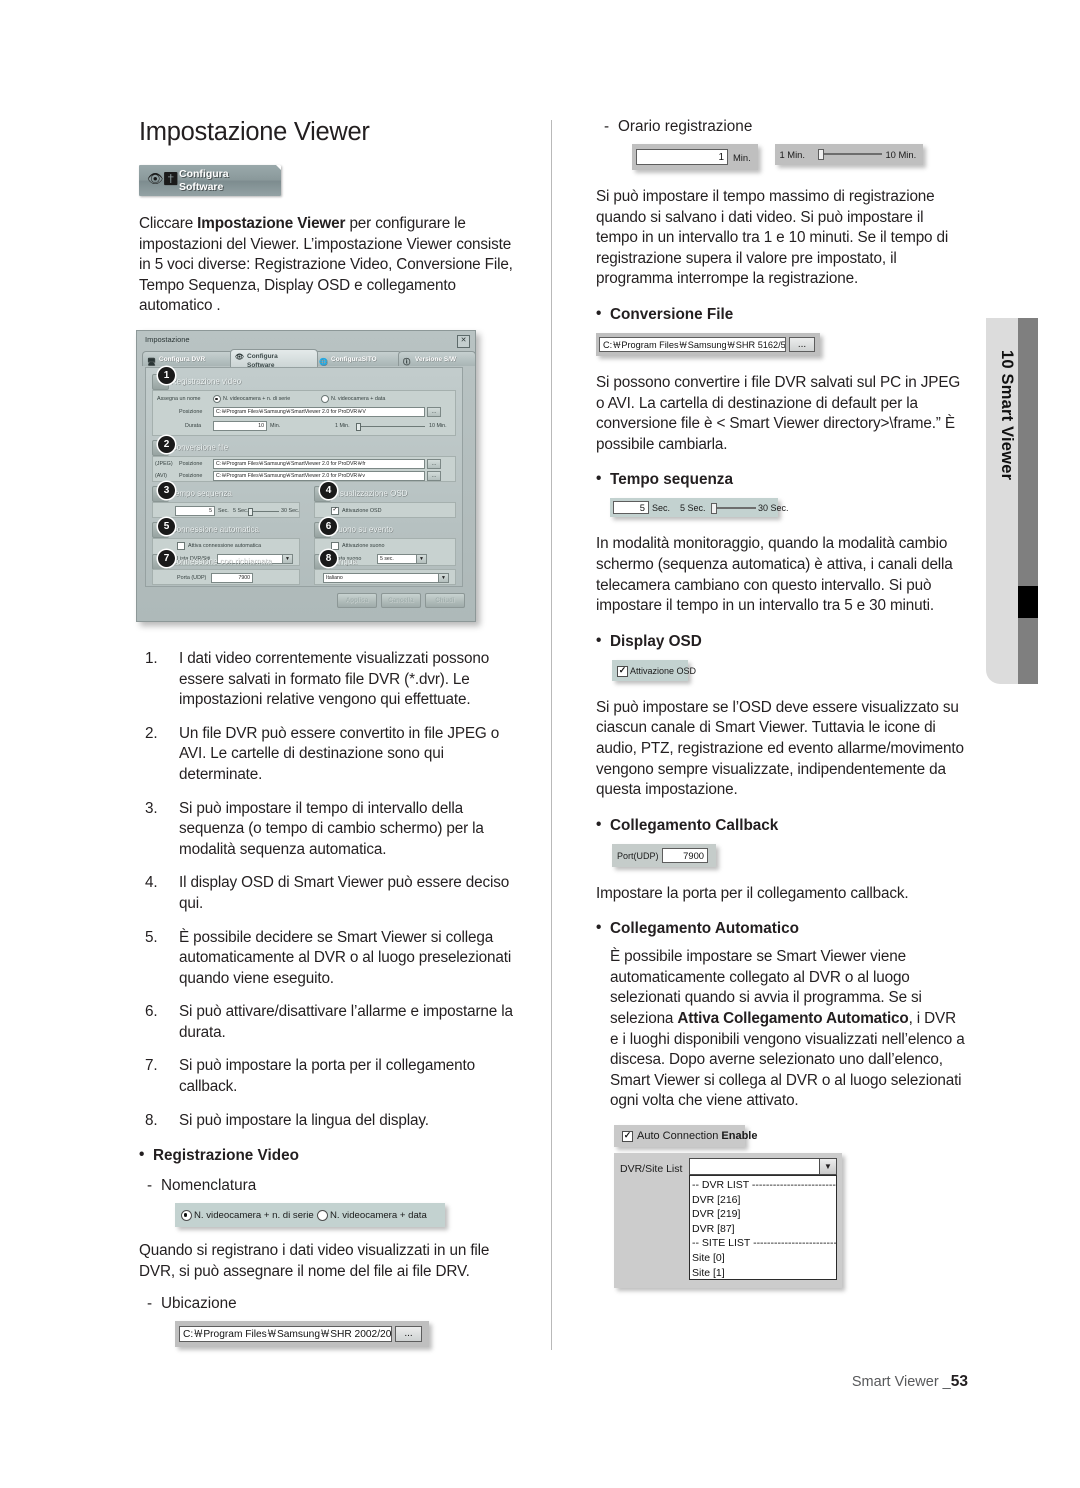  What do you see at coordinates (851, 154) in the screenshot?
I see `orario-slider-track` at bounding box center [851, 154].